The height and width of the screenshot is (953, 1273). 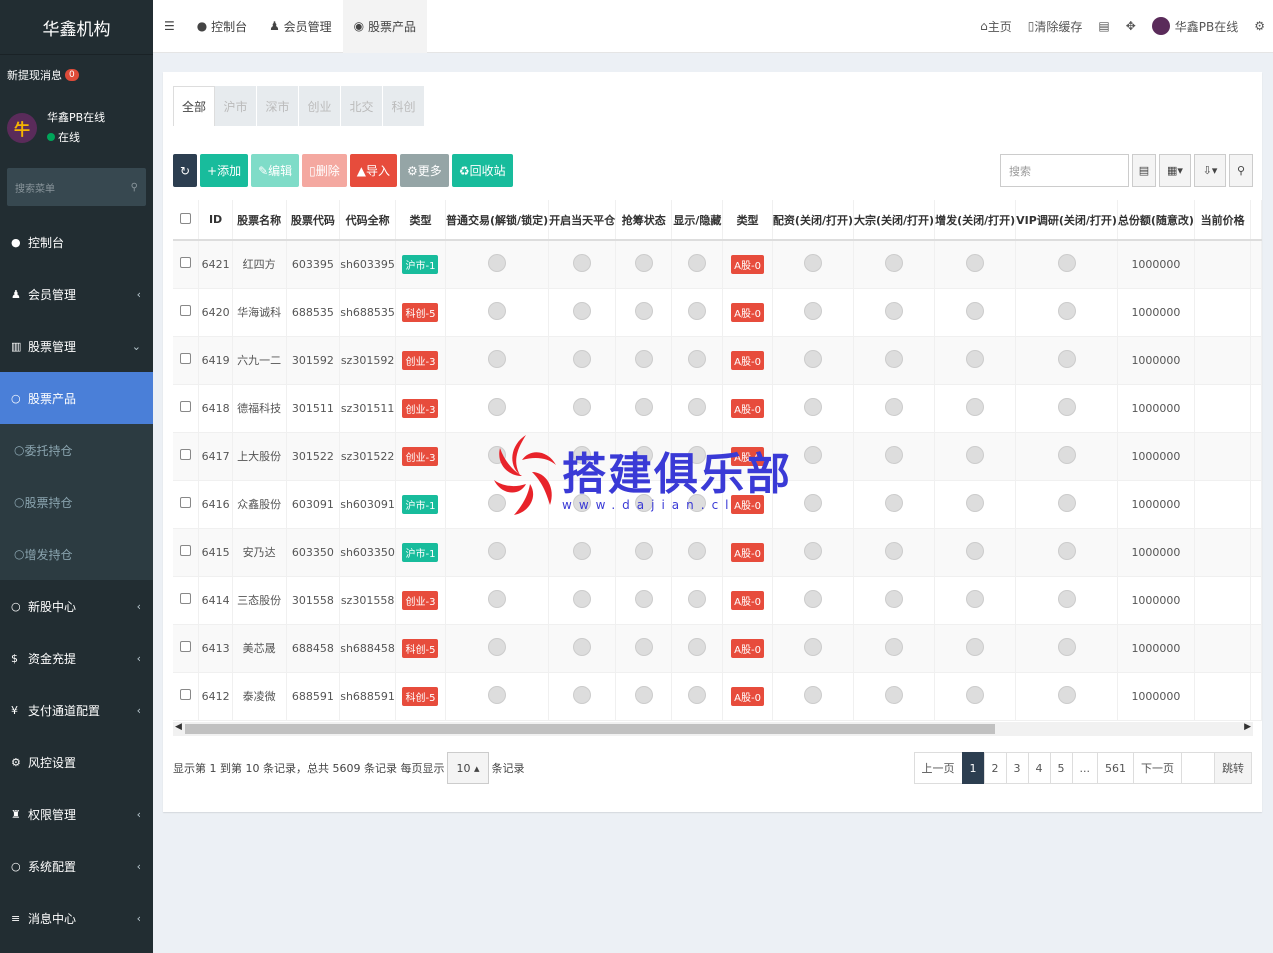 What do you see at coordinates (1144, 170) in the screenshot?
I see `toggle-view-icon: ▤` at bounding box center [1144, 170].